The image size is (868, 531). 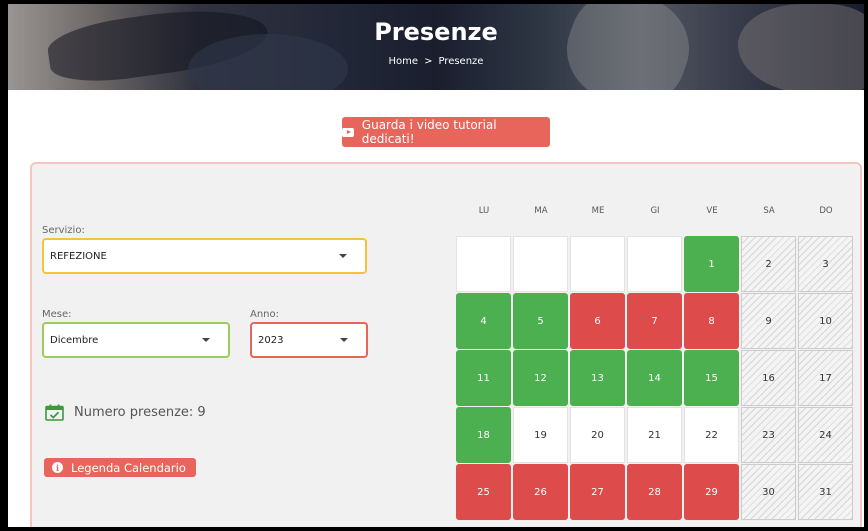 I want to click on calendar-day: 26, so click(x=540, y=492).